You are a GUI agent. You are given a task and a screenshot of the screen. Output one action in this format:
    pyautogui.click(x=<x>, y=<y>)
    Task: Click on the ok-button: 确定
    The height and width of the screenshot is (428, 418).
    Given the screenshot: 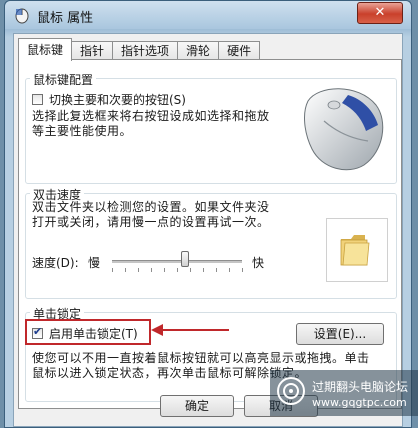 What is the action you would take?
    pyautogui.click(x=197, y=406)
    